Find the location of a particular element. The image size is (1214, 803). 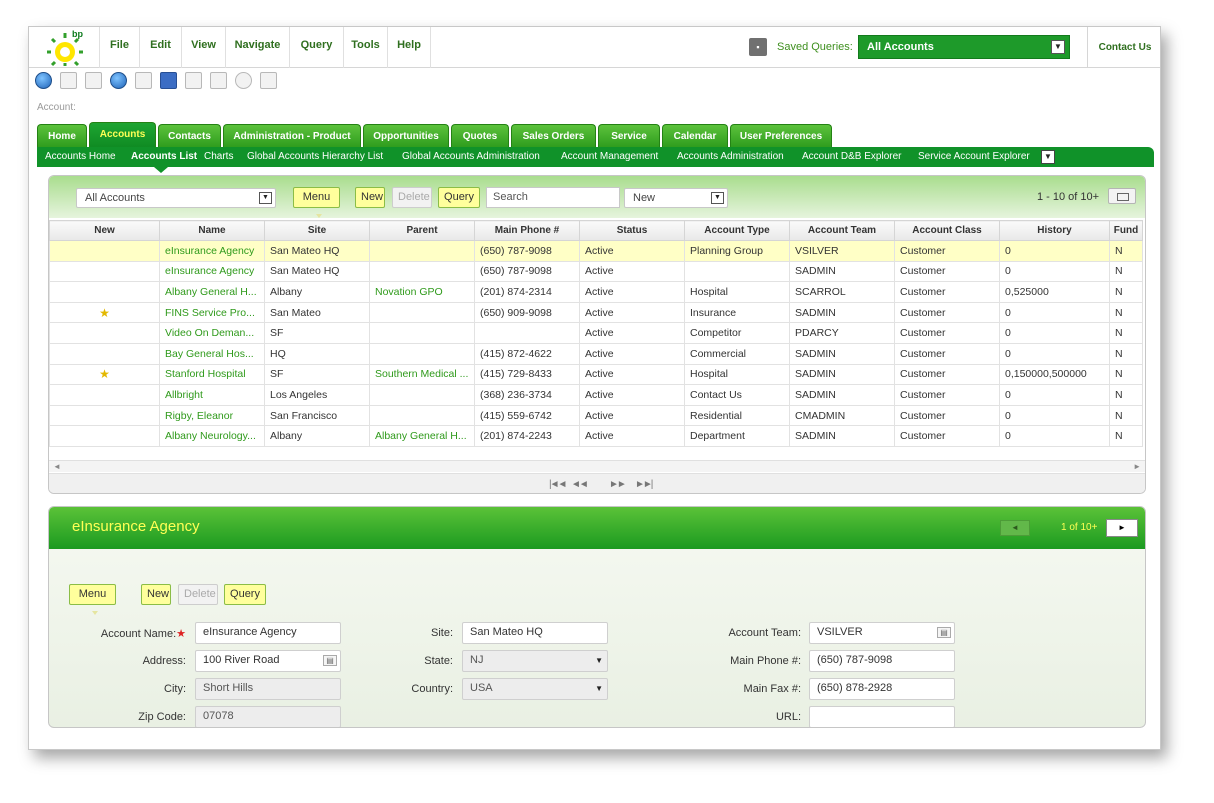

menu-file: File is located at coordinates (119, 47).